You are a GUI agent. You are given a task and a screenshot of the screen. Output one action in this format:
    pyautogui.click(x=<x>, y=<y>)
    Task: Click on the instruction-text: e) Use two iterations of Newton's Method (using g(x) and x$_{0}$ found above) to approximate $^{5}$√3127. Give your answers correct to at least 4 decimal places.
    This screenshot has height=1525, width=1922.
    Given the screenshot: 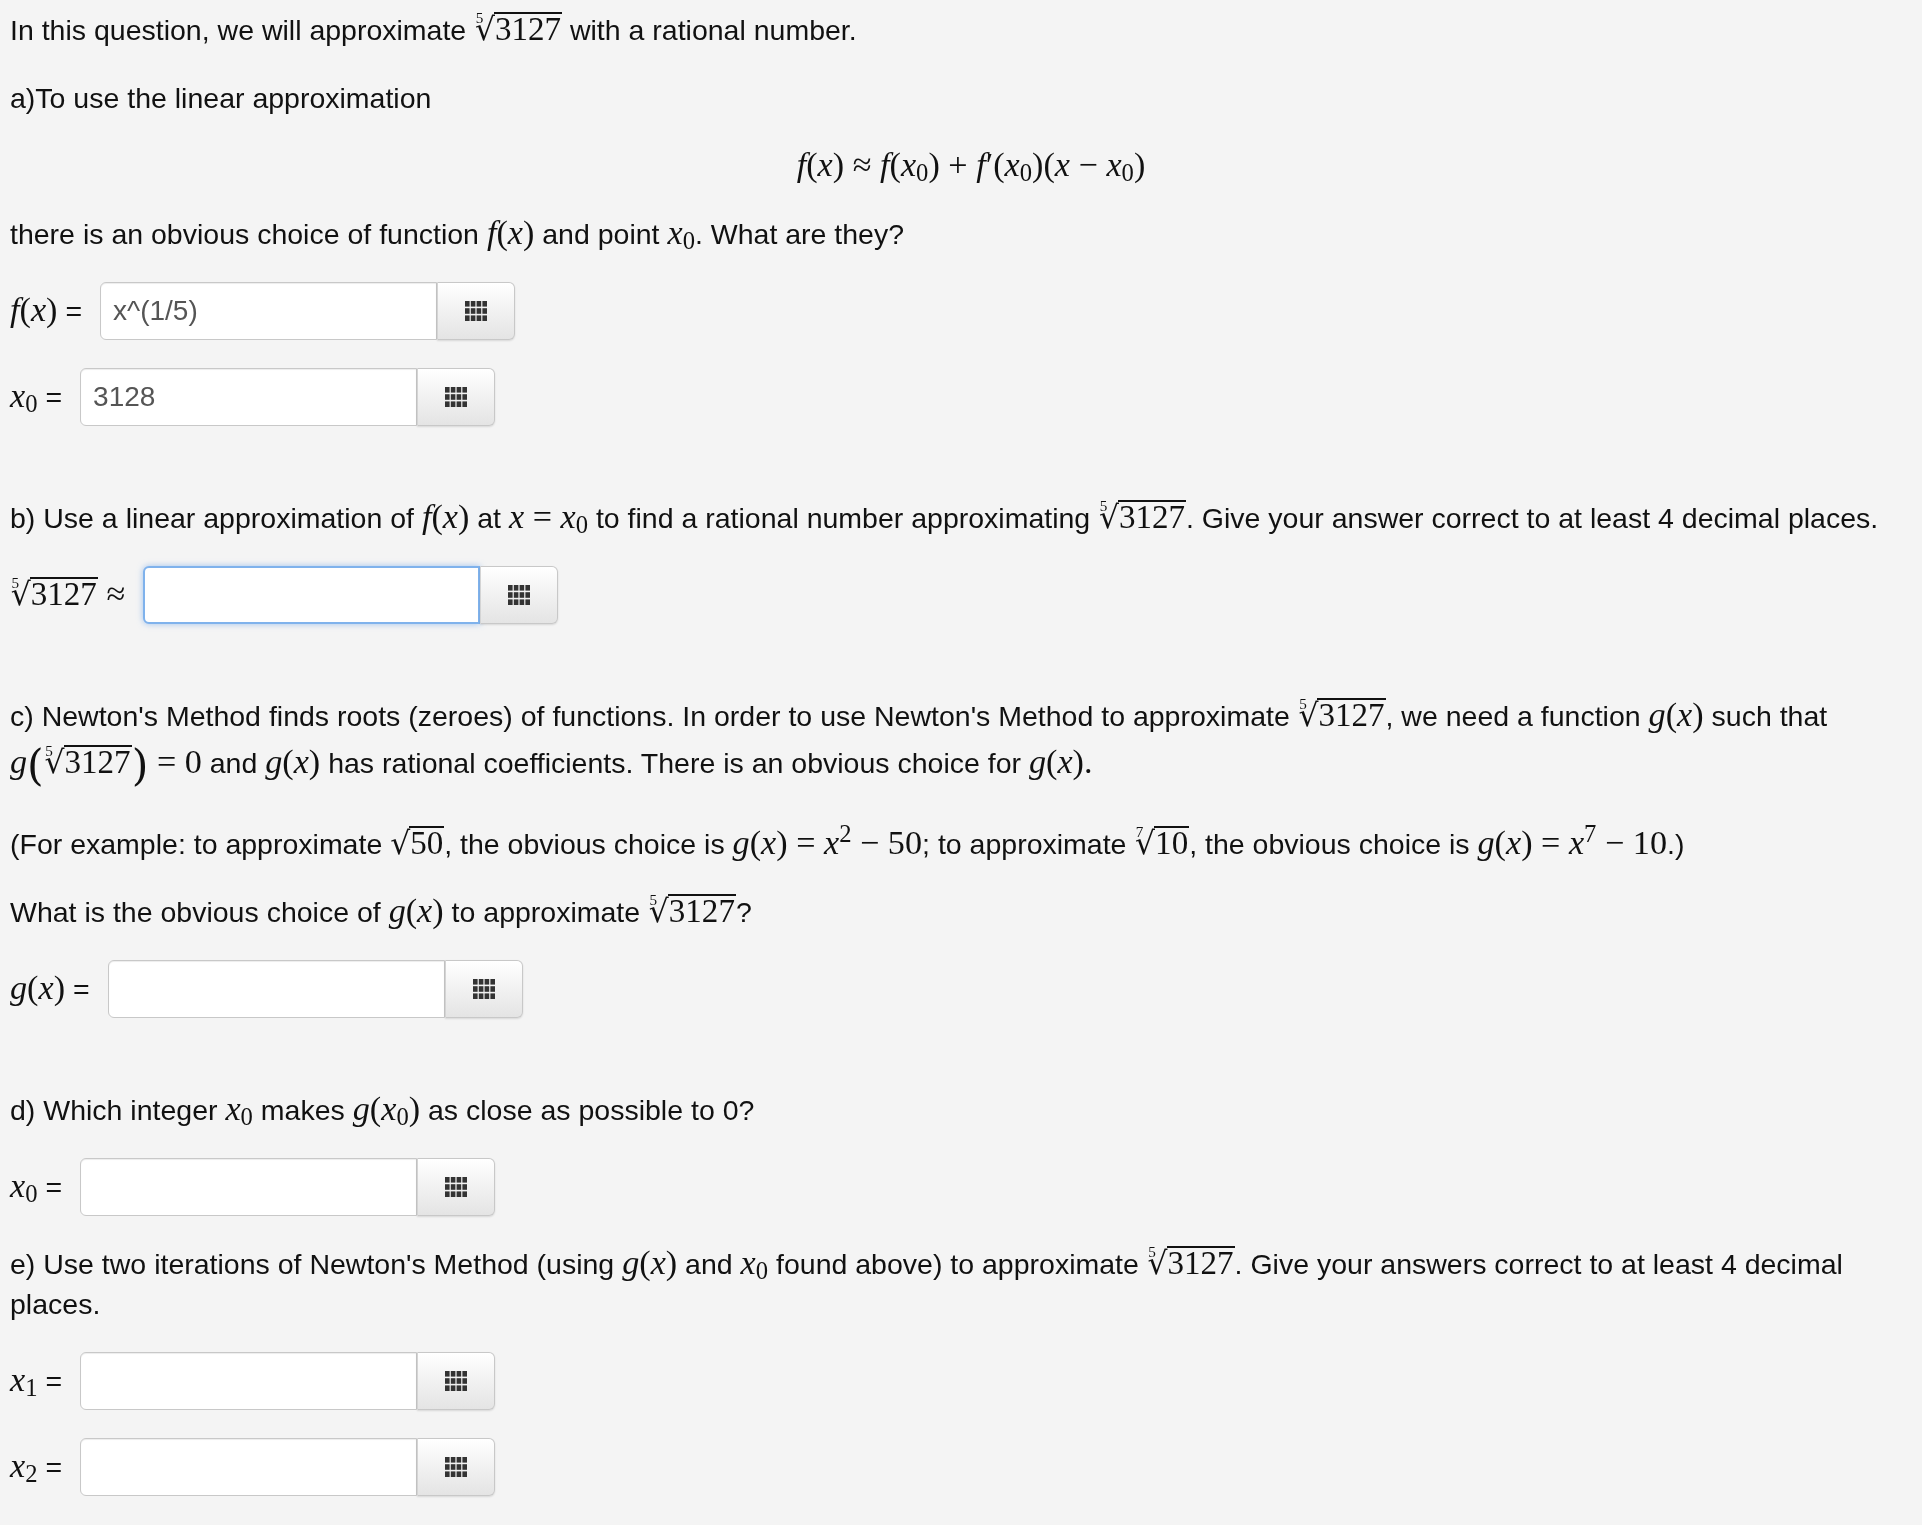 What is the action you would take?
    pyautogui.click(x=927, y=1282)
    